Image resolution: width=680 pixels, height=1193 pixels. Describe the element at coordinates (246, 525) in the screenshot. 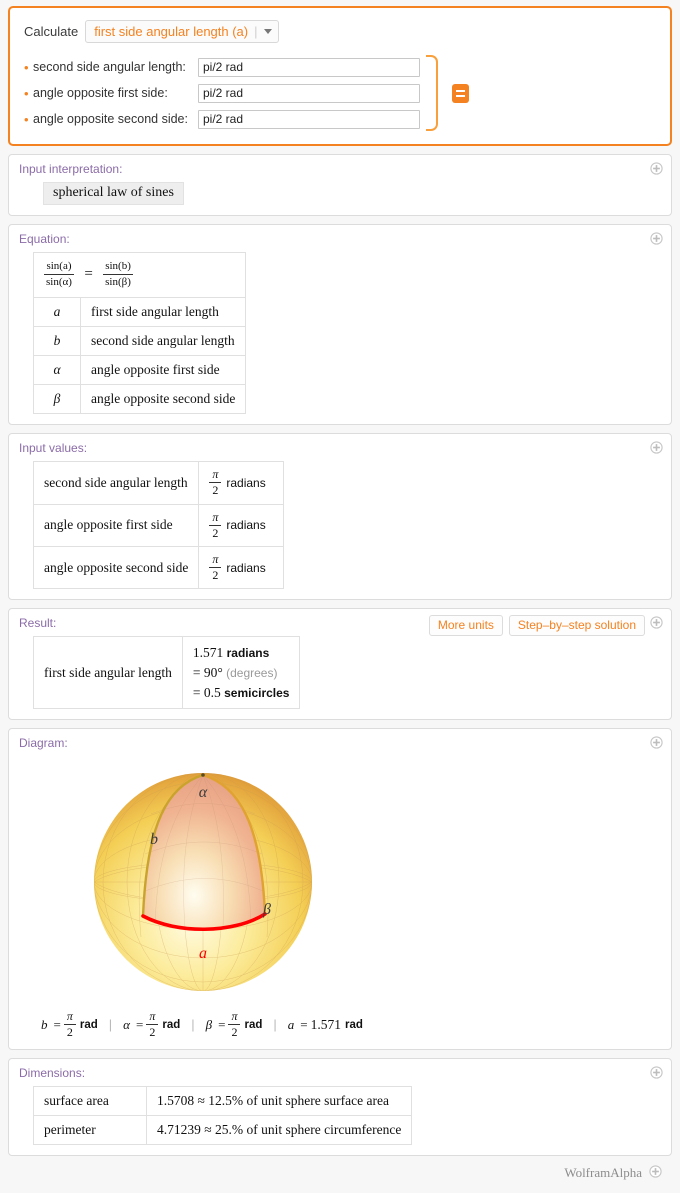

I see `unit-label: radians` at that location.